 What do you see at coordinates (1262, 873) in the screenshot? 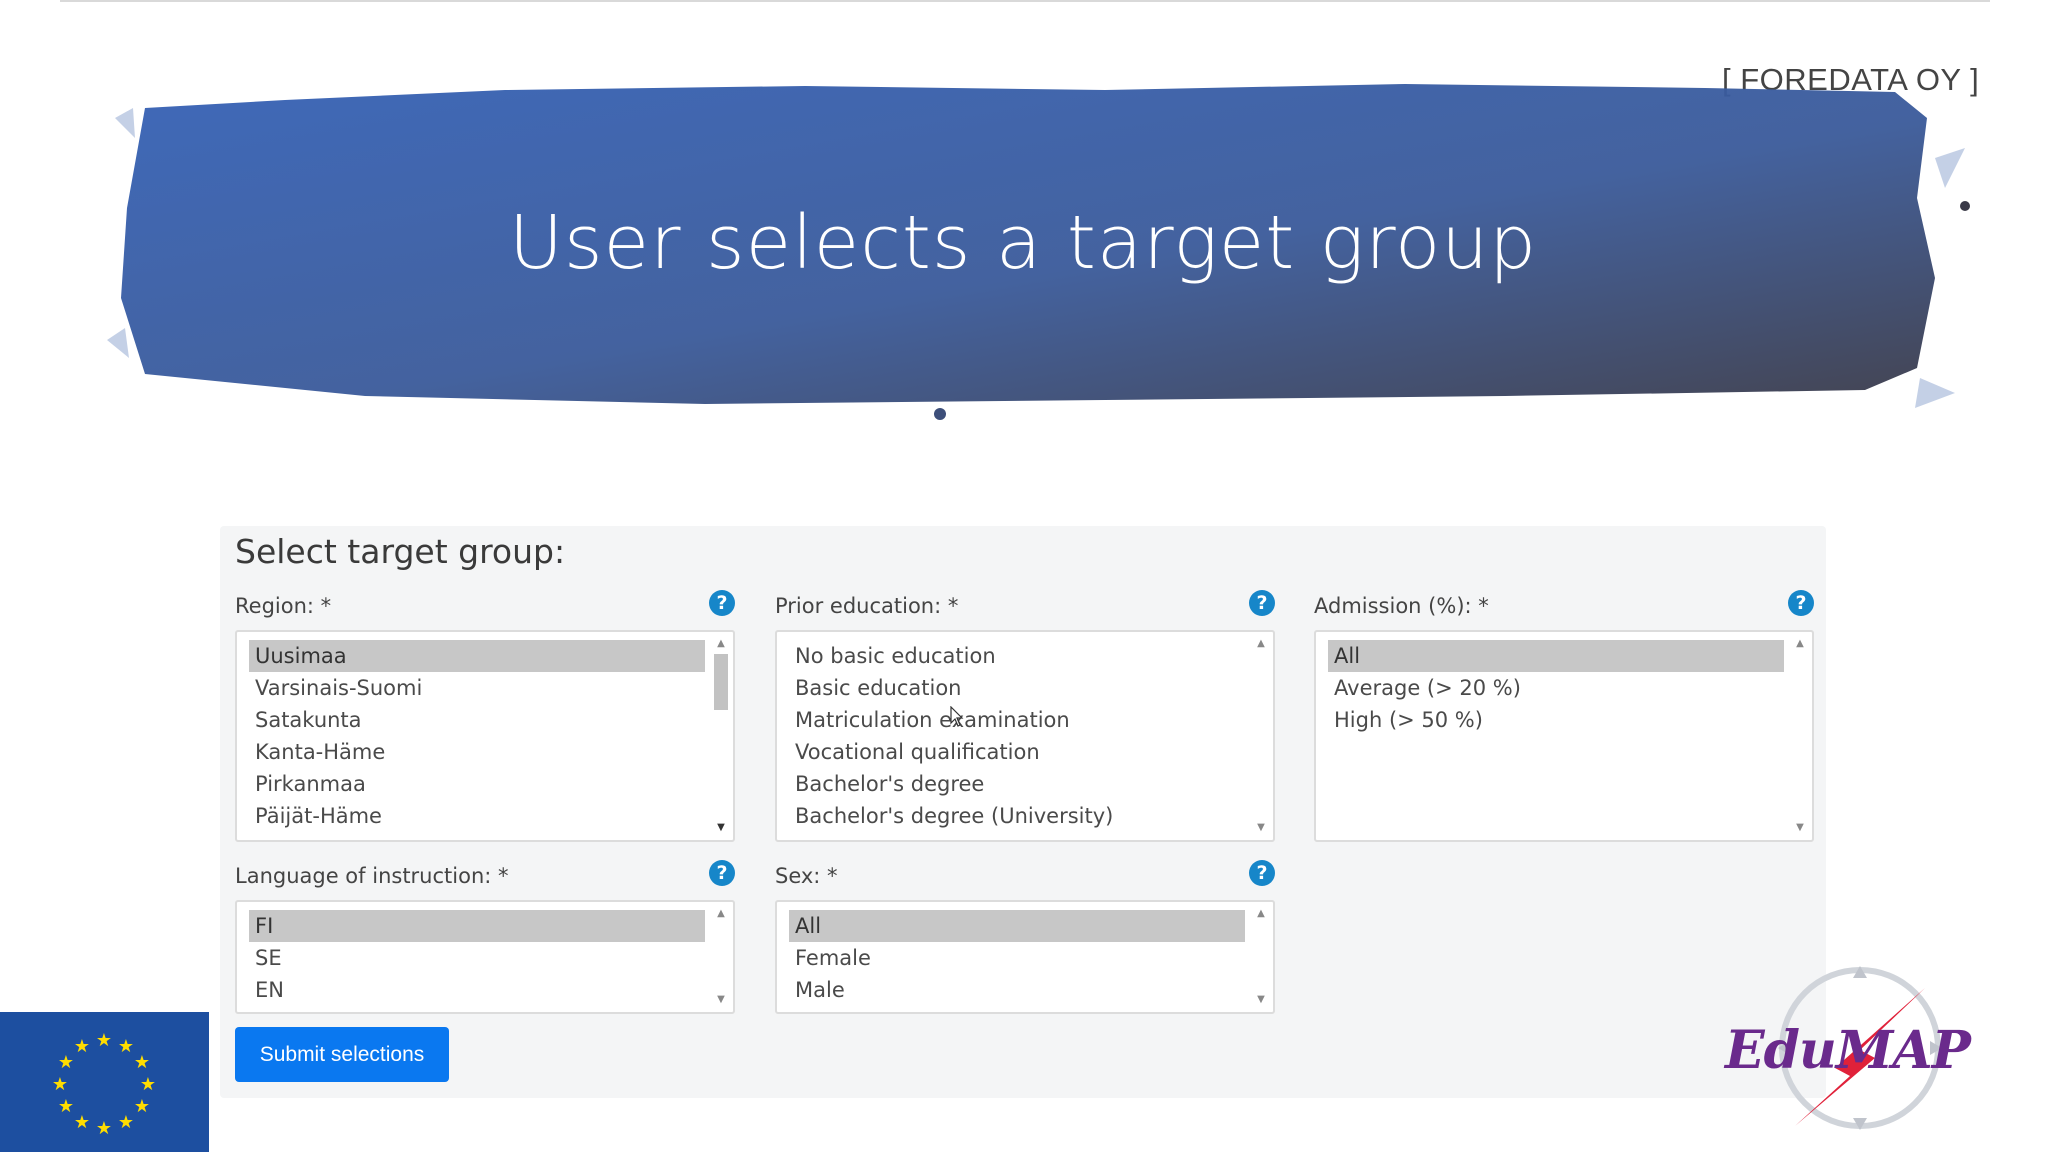
I see `sex-help-icon: ?` at bounding box center [1262, 873].